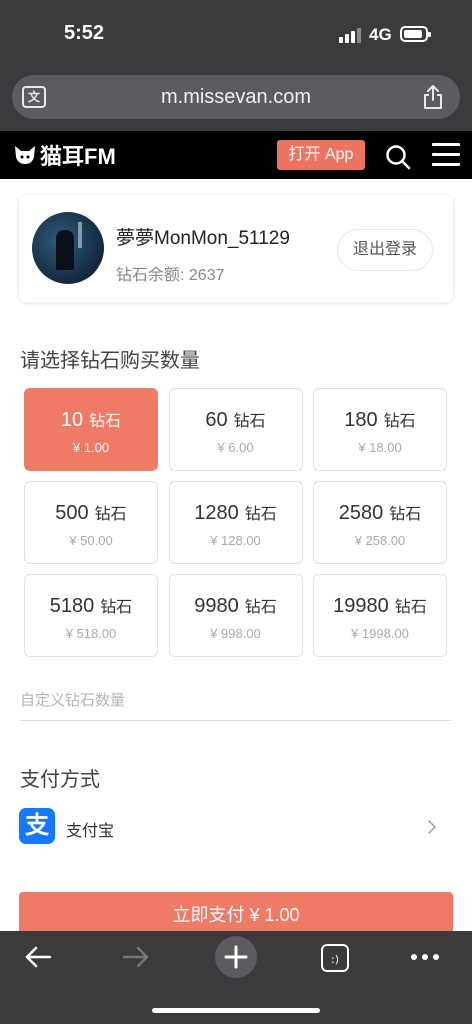 The image size is (472, 1024). Describe the element at coordinates (60, 780) in the screenshot. I see `payment-title: 支付方式` at that location.